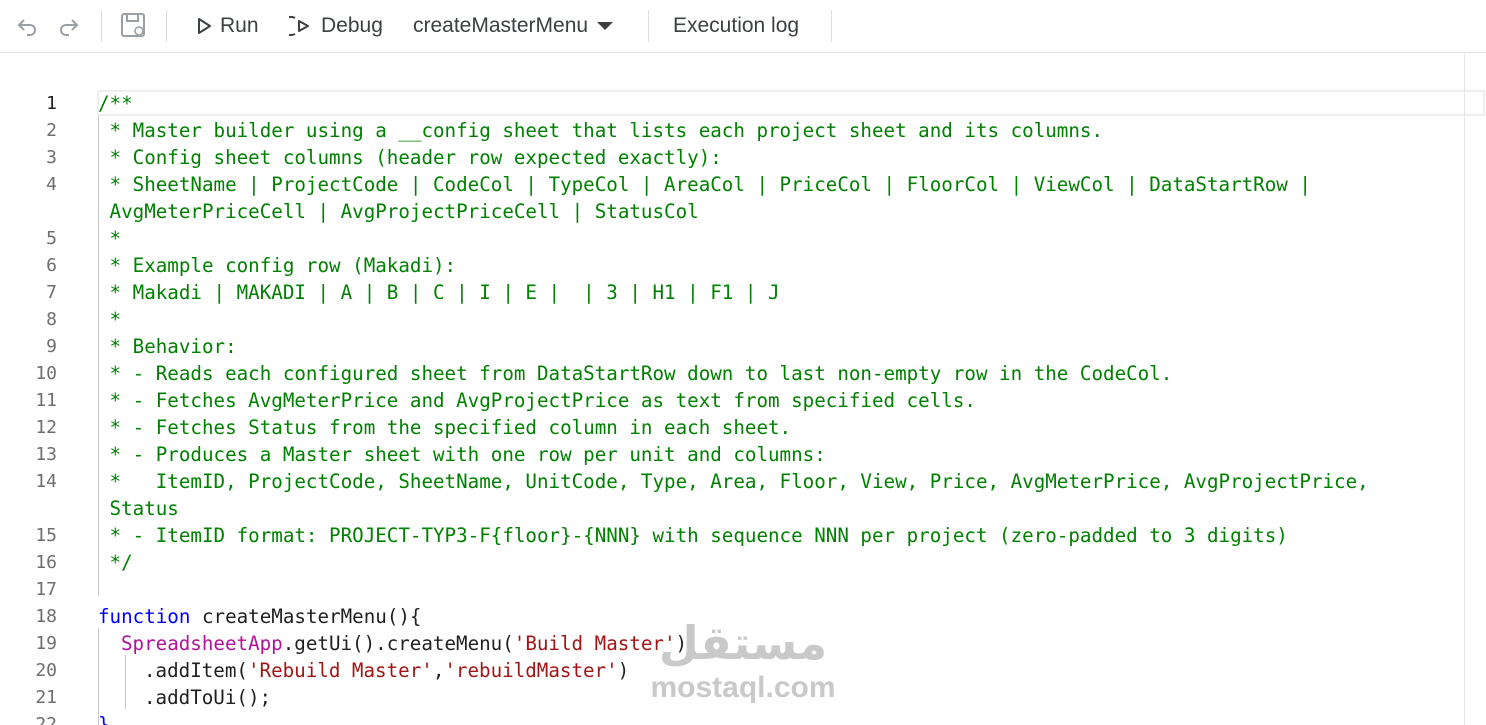 This screenshot has height=725, width=1486. Describe the element at coordinates (46, 562) in the screenshot. I see `line-number: 16` at that location.